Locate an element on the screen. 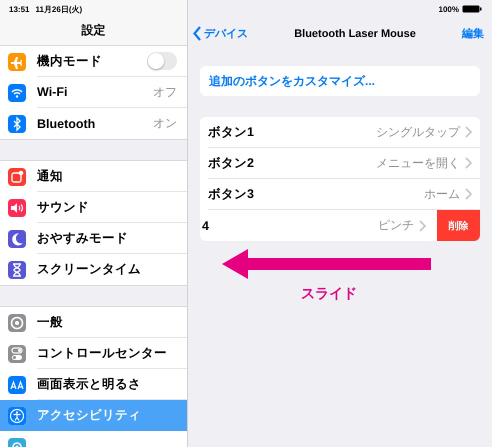 The height and width of the screenshot is (447, 492). button-action-value: シングルタップ is located at coordinates (418, 132).